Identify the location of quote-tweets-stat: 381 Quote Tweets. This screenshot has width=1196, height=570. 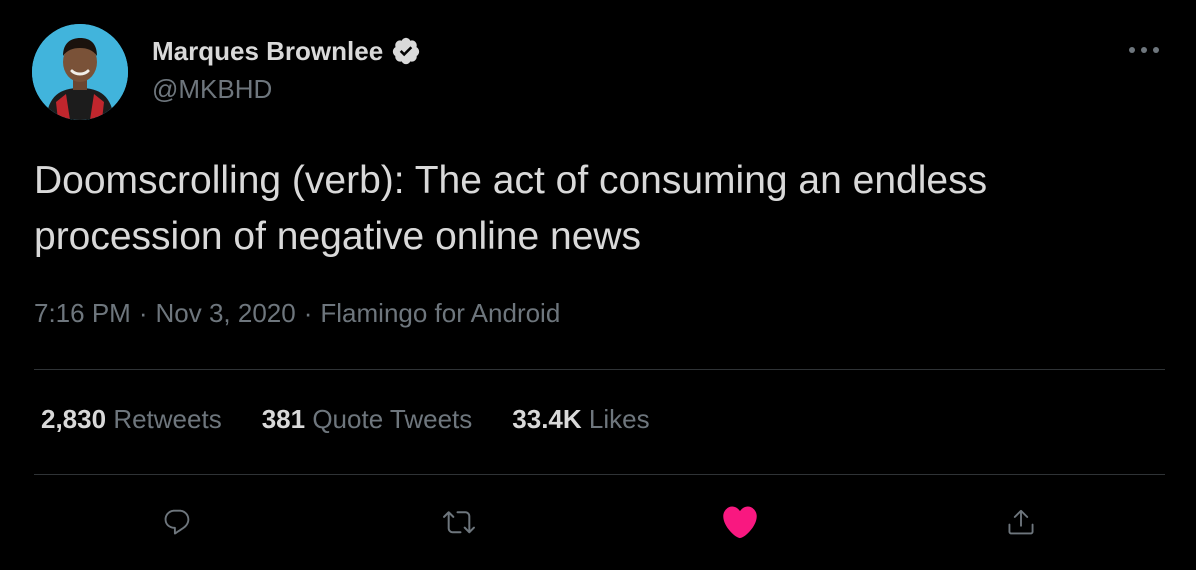
(367, 419).